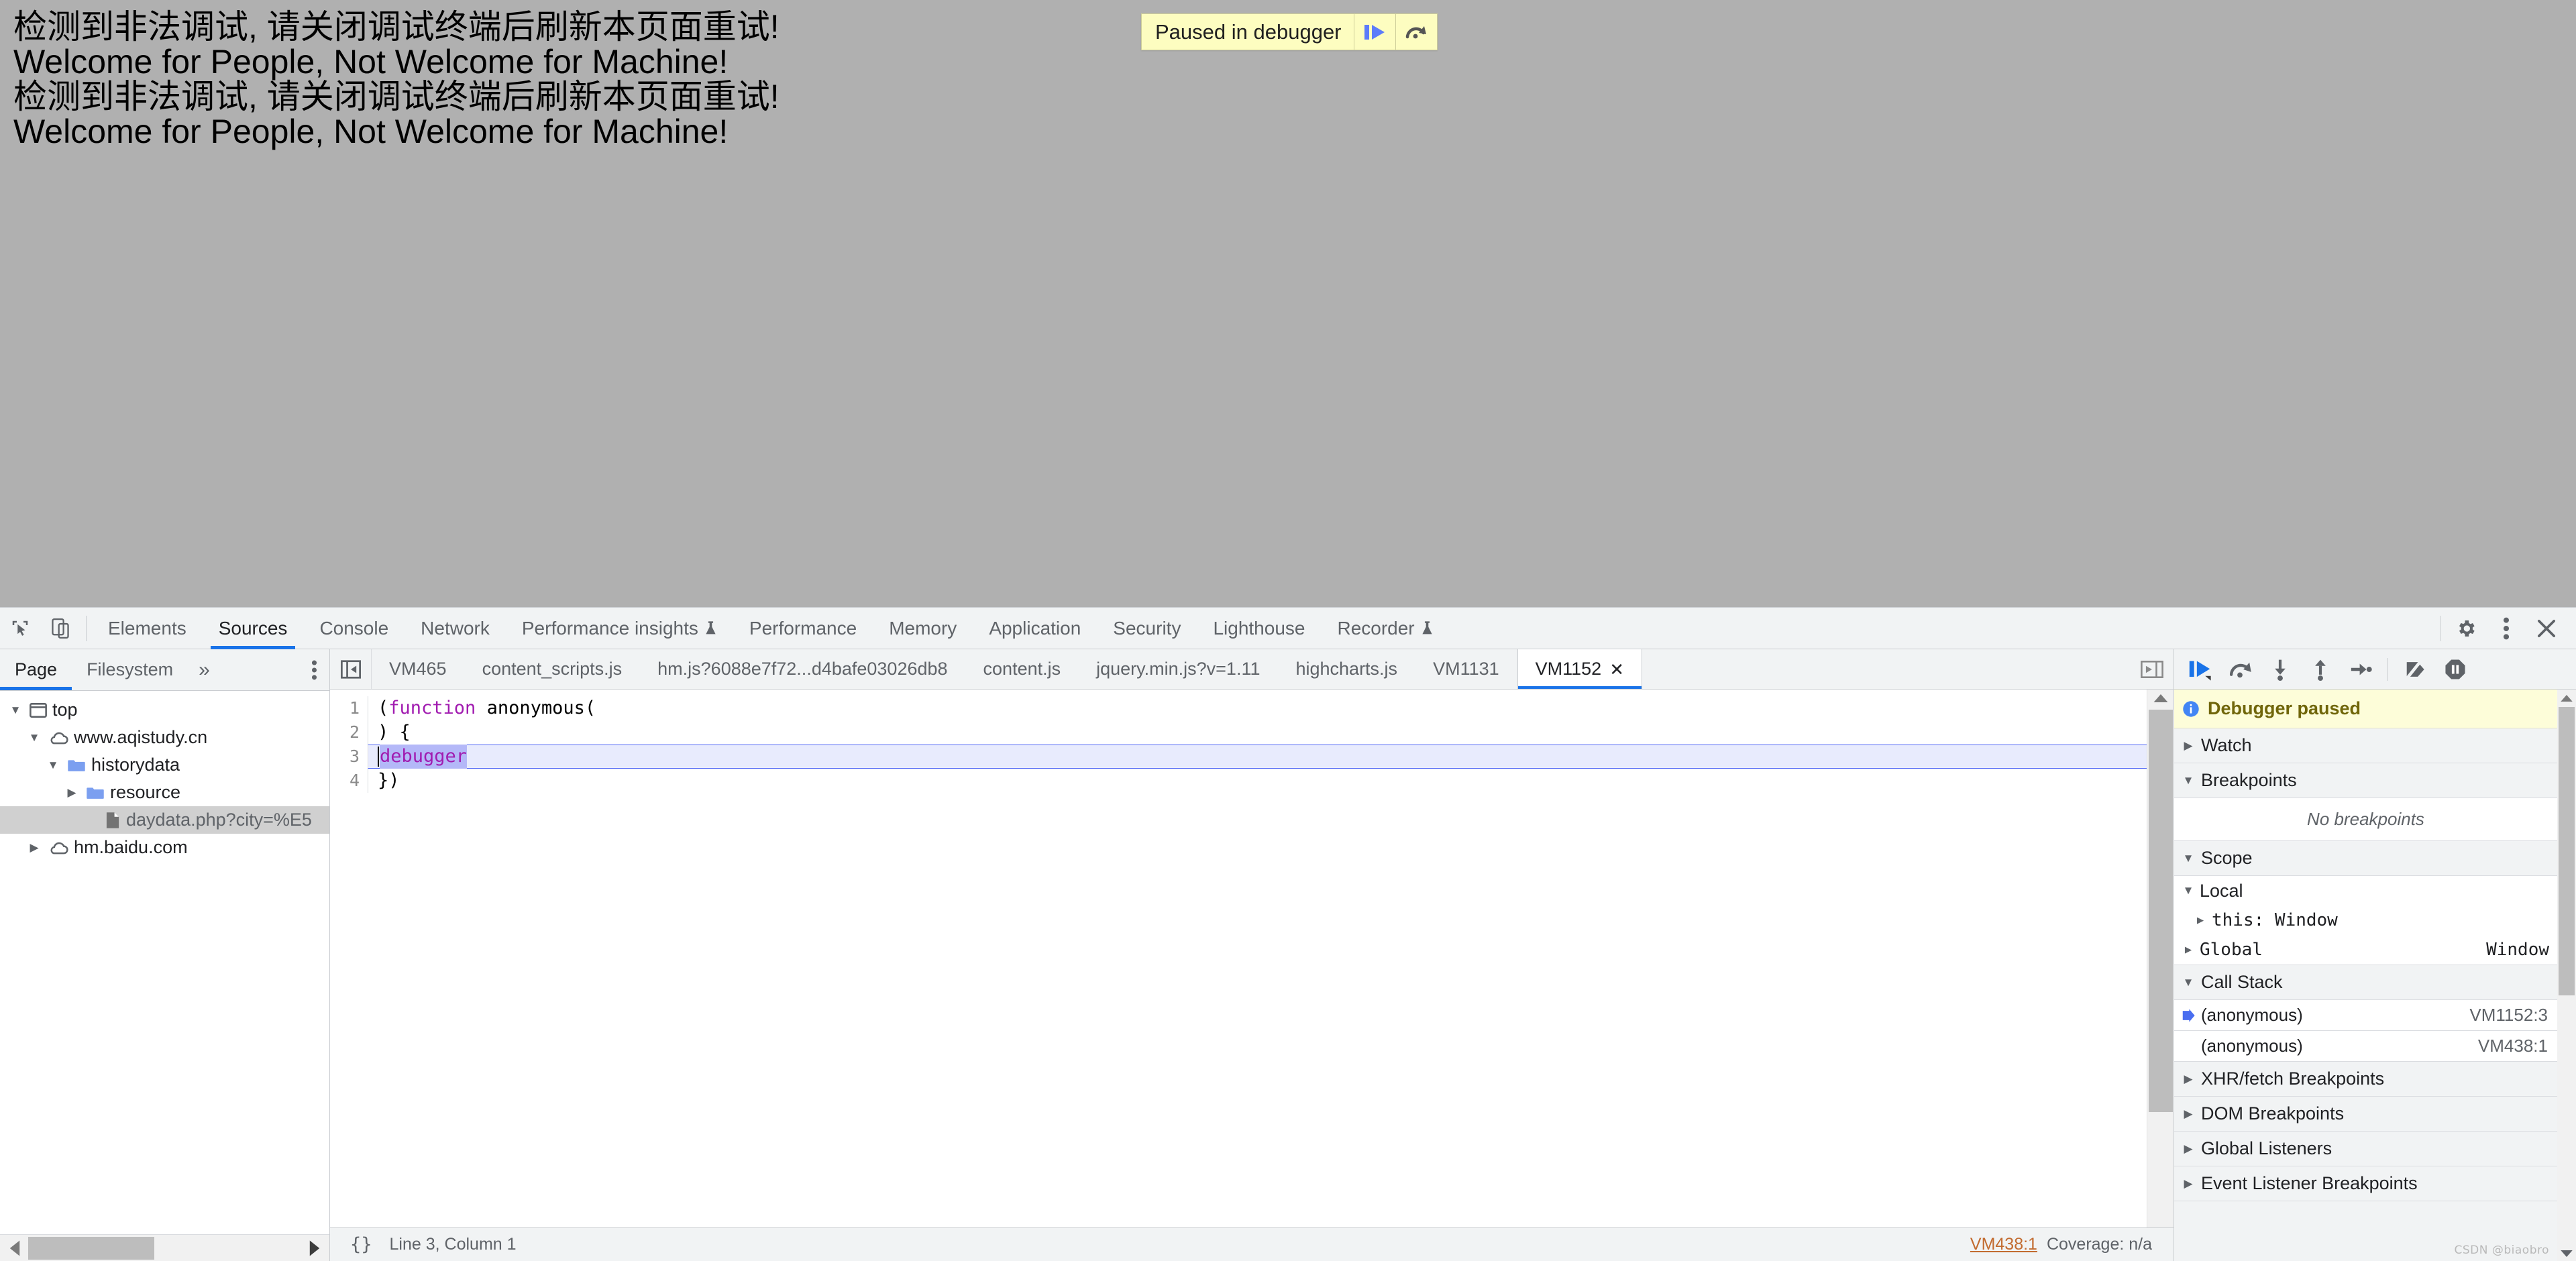 The width and height of the screenshot is (2576, 1261). I want to click on navigator-tab-filesystem-label: Filesystem, so click(130, 669).